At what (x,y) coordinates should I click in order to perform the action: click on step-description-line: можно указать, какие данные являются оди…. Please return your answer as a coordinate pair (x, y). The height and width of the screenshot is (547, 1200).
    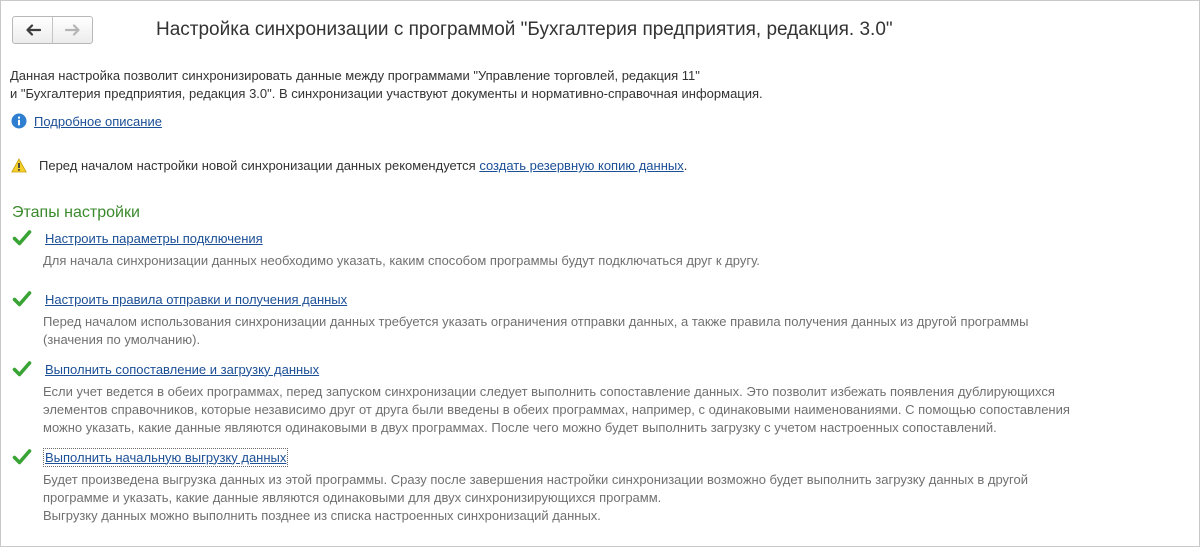
    Looking at the image, I should click on (520, 427).